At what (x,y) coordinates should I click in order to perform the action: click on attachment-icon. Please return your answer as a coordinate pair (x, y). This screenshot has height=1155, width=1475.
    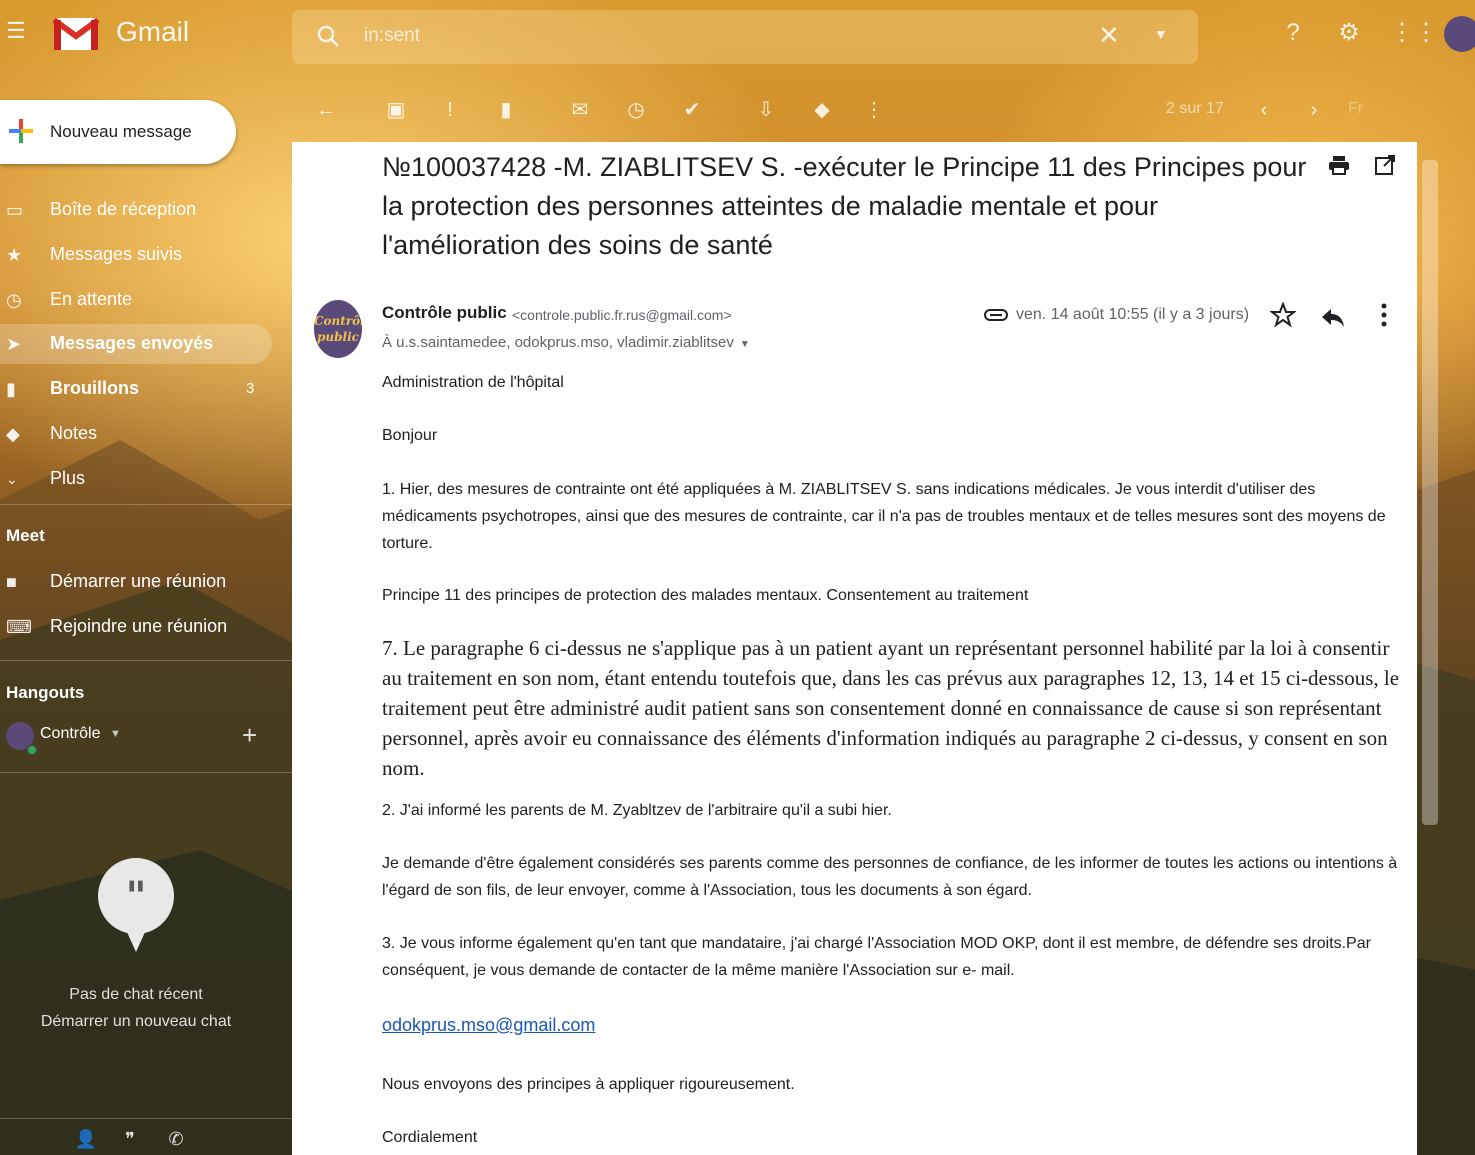
    Looking at the image, I should click on (996, 315).